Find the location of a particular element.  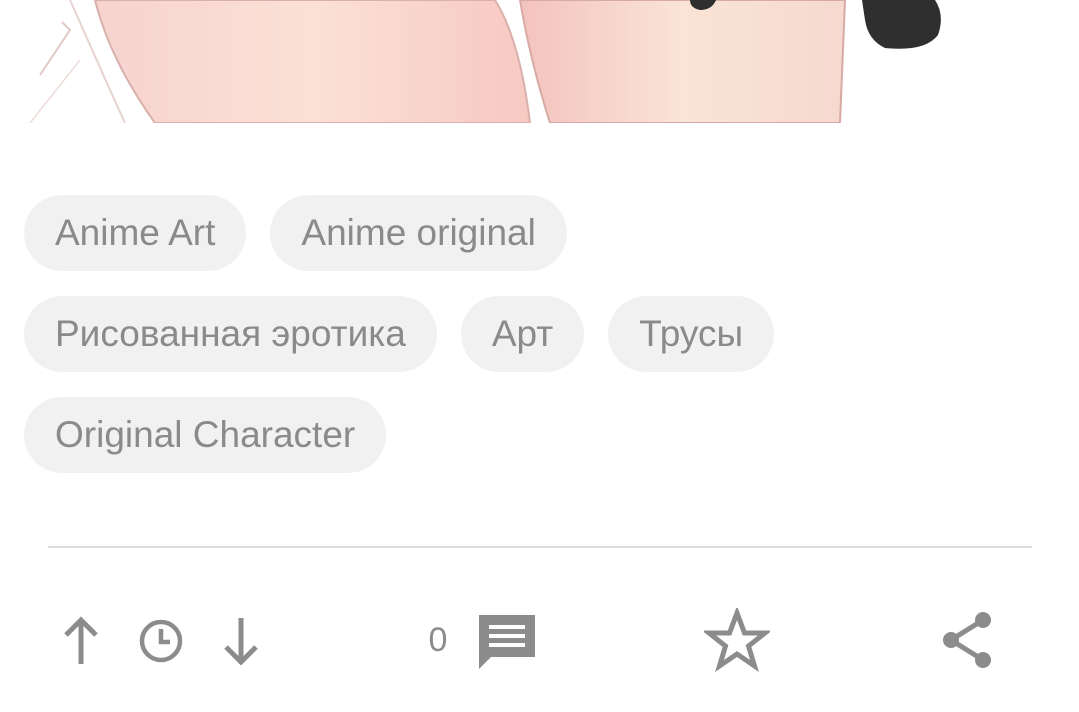

tag-row: Anime Art Anime original is located at coordinates (539, 233).